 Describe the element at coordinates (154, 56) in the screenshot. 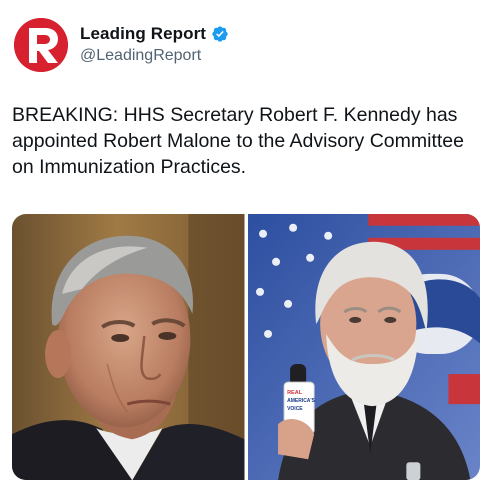

I see `handle: @LeadingReport` at that location.